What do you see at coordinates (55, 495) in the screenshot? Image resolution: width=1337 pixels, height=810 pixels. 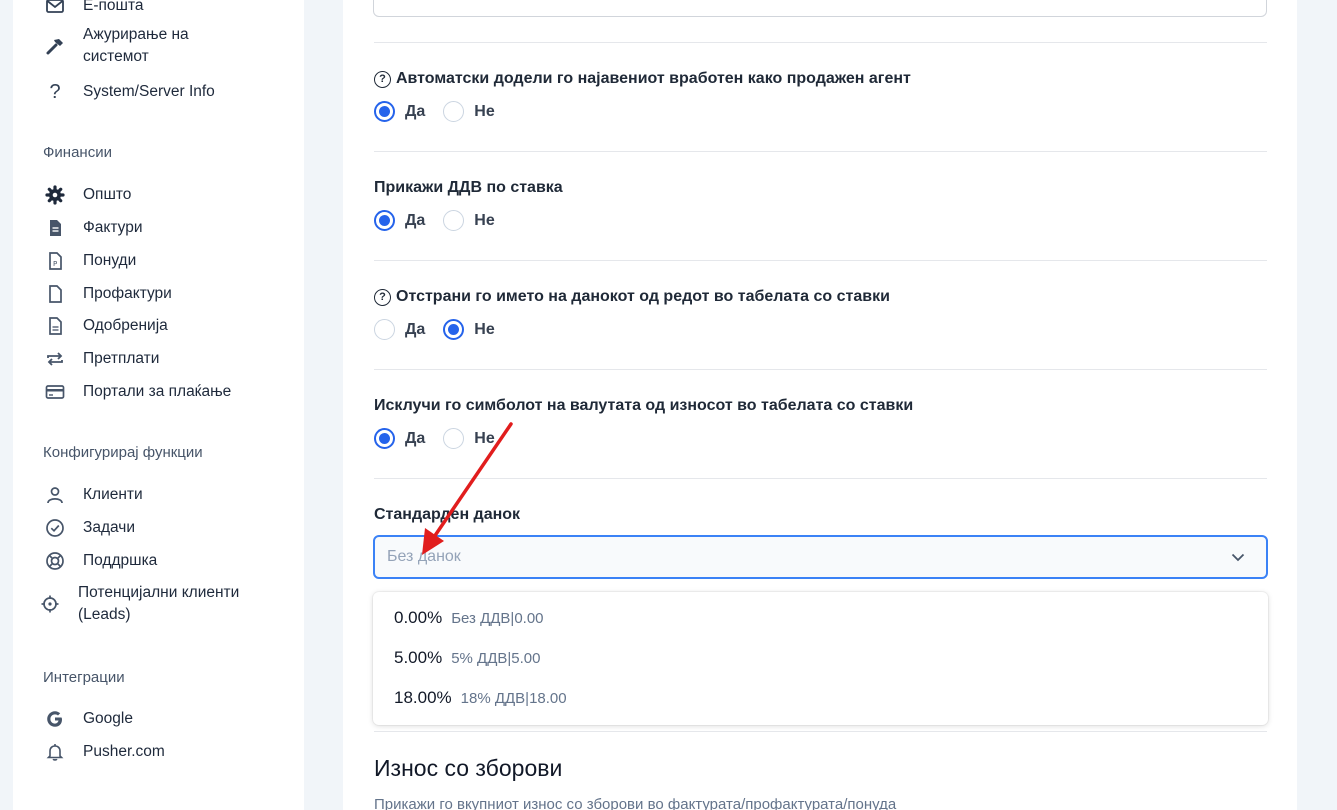 I see `user-icon` at bounding box center [55, 495].